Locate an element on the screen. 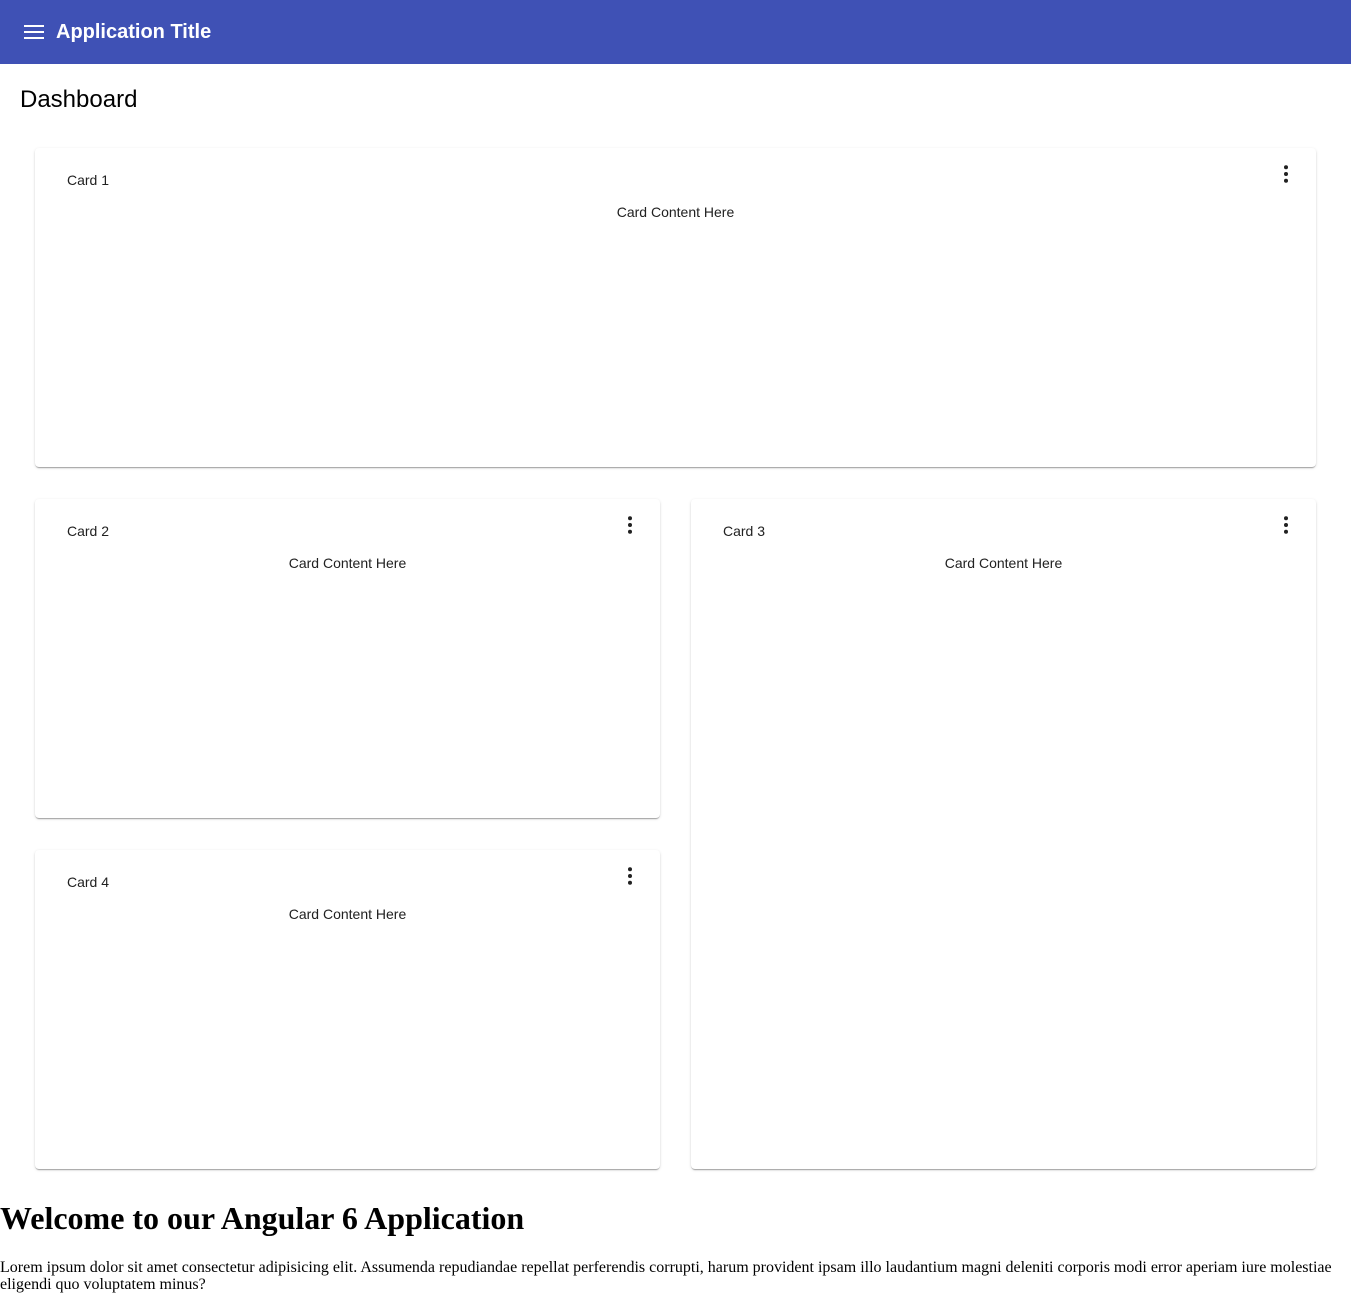  card-title: Card 1 is located at coordinates (88, 180).